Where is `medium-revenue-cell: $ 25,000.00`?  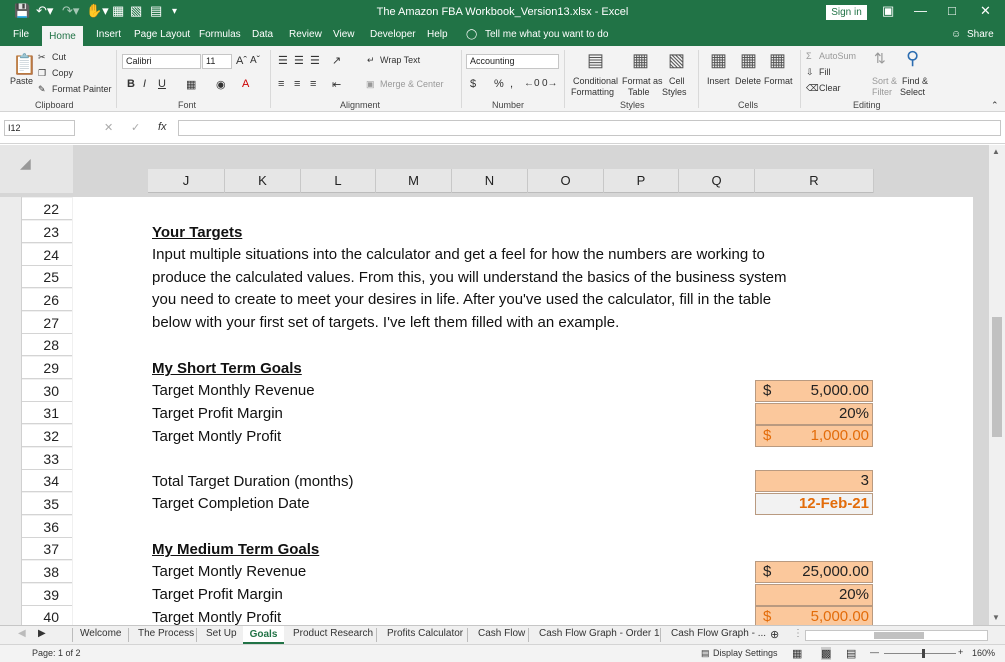
medium-revenue-cell: $ 25,000.00 is located at coordinates (814, 572).